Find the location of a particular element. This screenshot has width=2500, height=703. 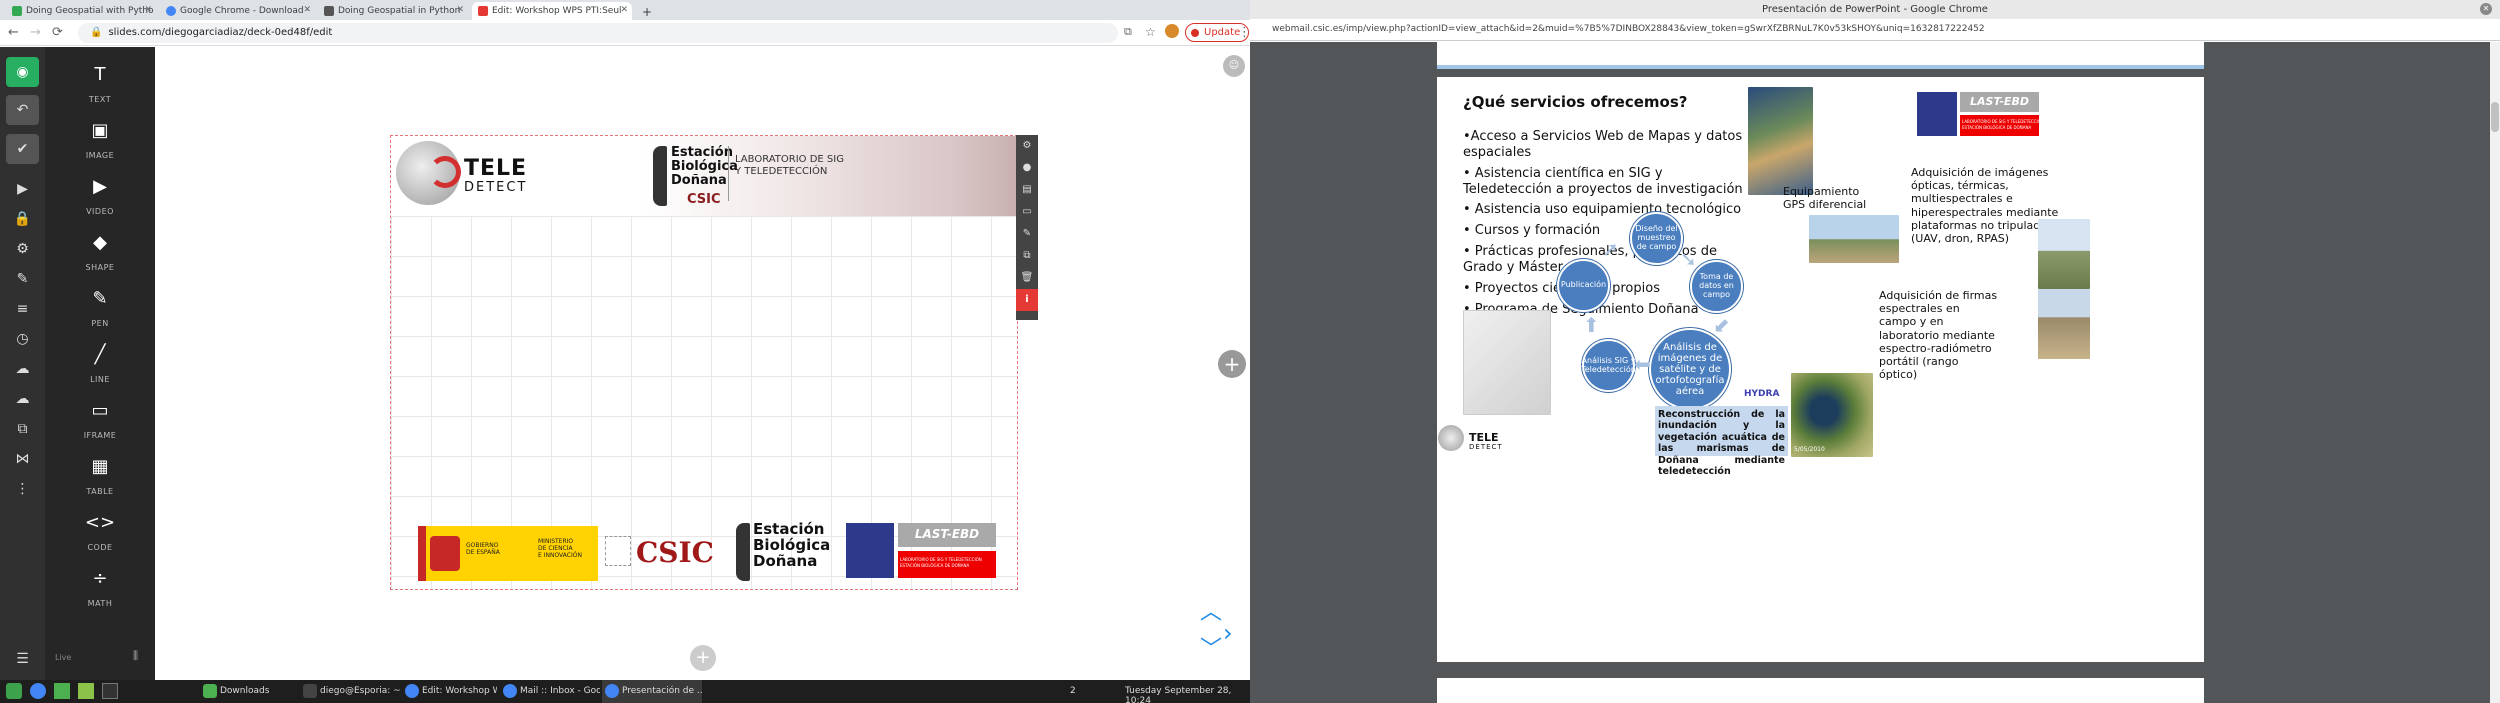

bookmark-star-icon: ☆ is located at coordinates (1150, 32).